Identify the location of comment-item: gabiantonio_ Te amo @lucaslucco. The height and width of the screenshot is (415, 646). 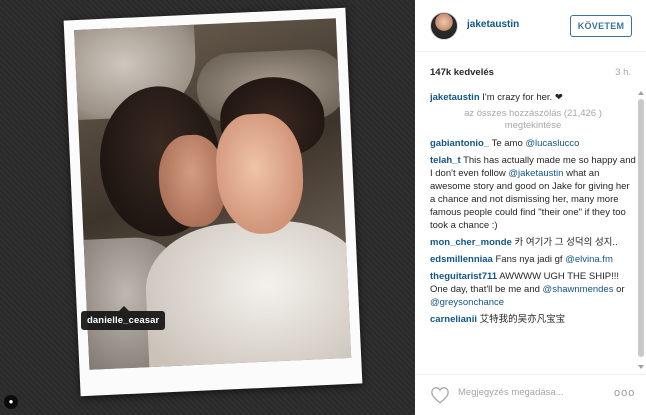
(533, 143).